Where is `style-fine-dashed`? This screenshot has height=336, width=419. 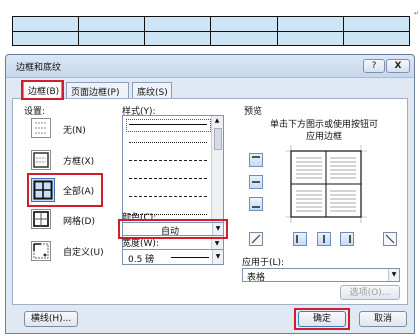
style-fine-dashed is located at coordinates (168, 160).